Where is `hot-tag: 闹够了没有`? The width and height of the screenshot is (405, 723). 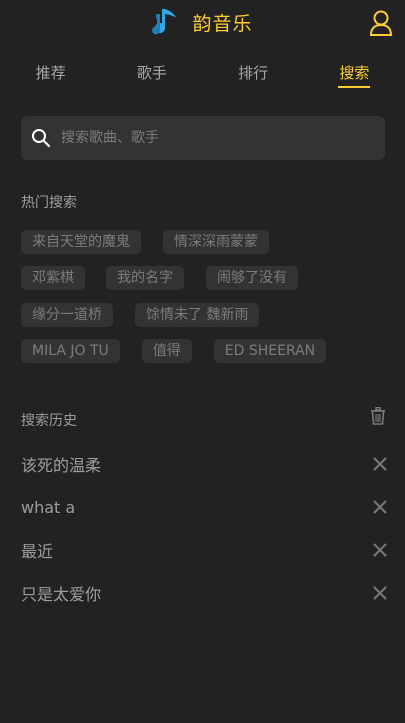 hot-tag: 闹够了没有 is located at coordinates (252, 278).